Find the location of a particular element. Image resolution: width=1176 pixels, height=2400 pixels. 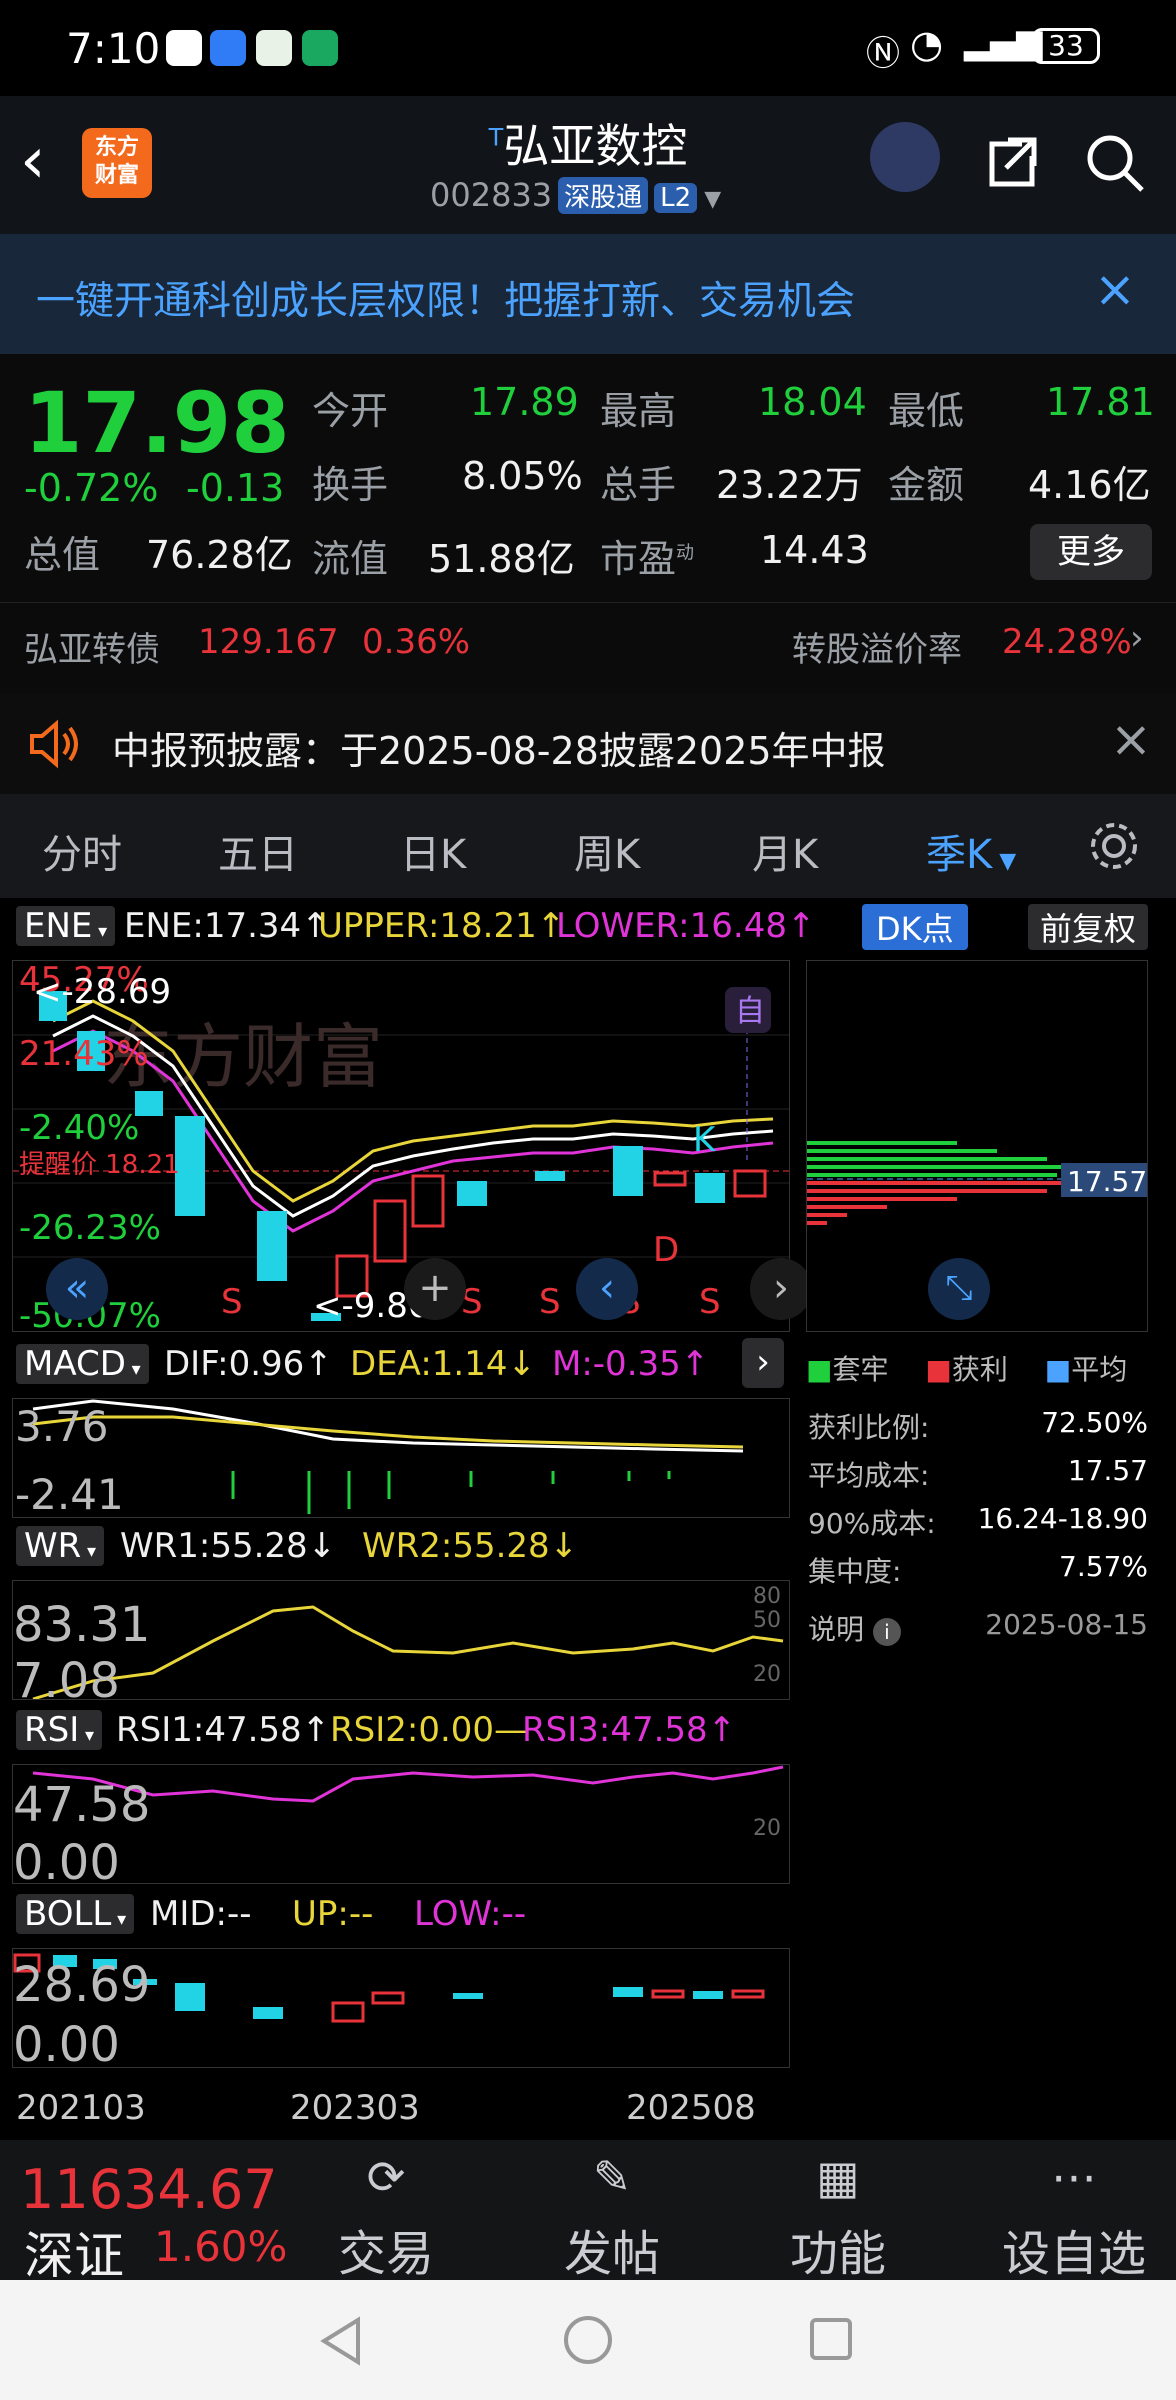

boll-mid: MID:-- is located at coordinates (201, 1914).